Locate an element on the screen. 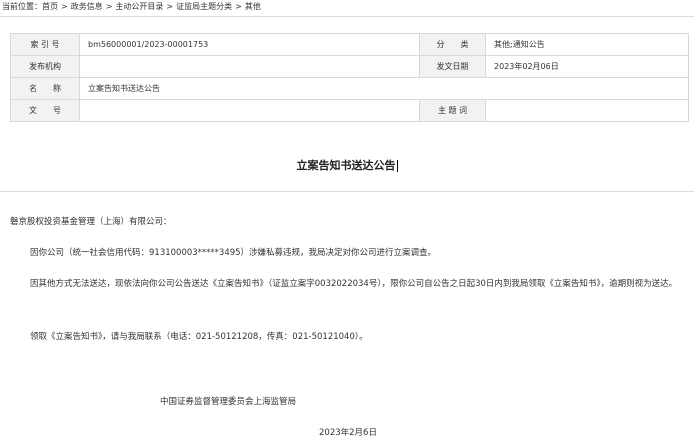 This screenshot has width=694, height=441. text-cursor is located at coordinates (397, 166).